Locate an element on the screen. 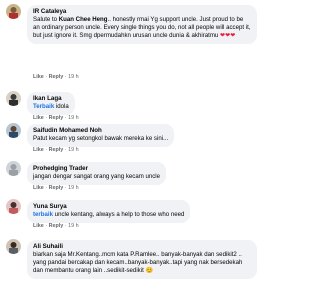 The image size is (320, 300). comment-bubble: Ikan Laga Terbaik idola is located at coordinates (51, 103).